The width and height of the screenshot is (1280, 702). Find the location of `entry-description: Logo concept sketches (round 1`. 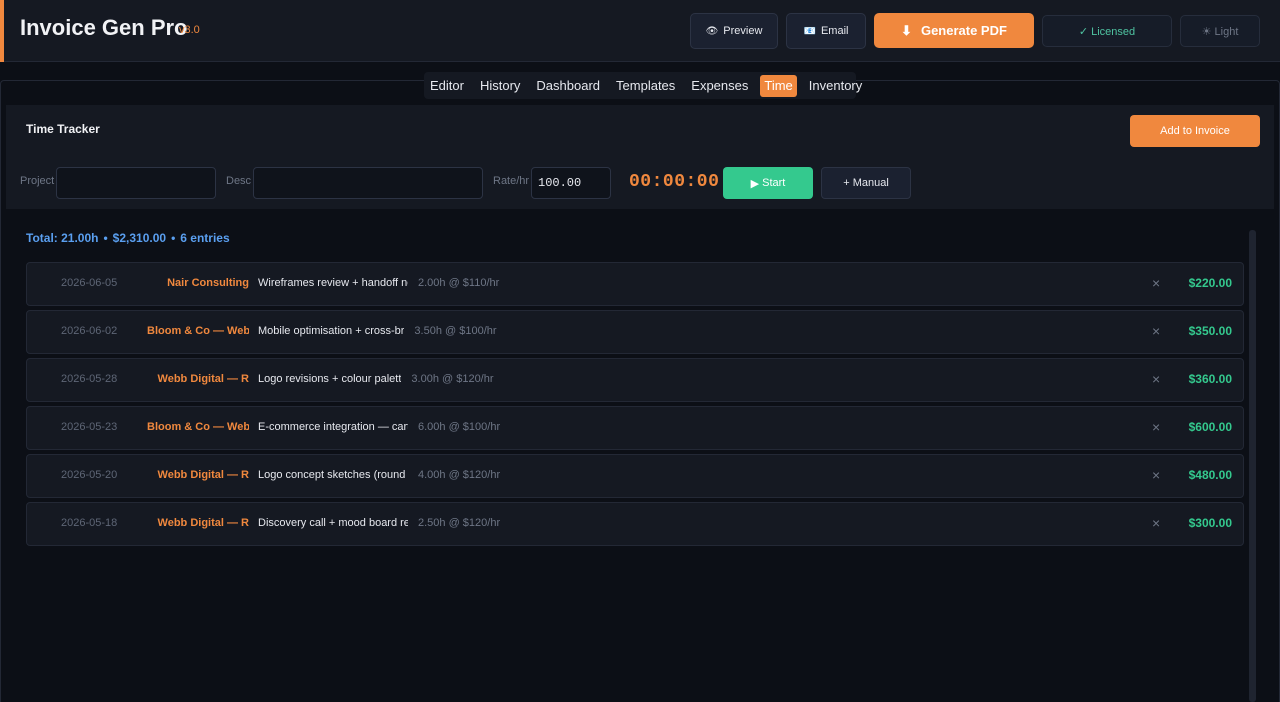

entry-description: Logo concept sketches (round 1 is located at coordinates (333, 475).